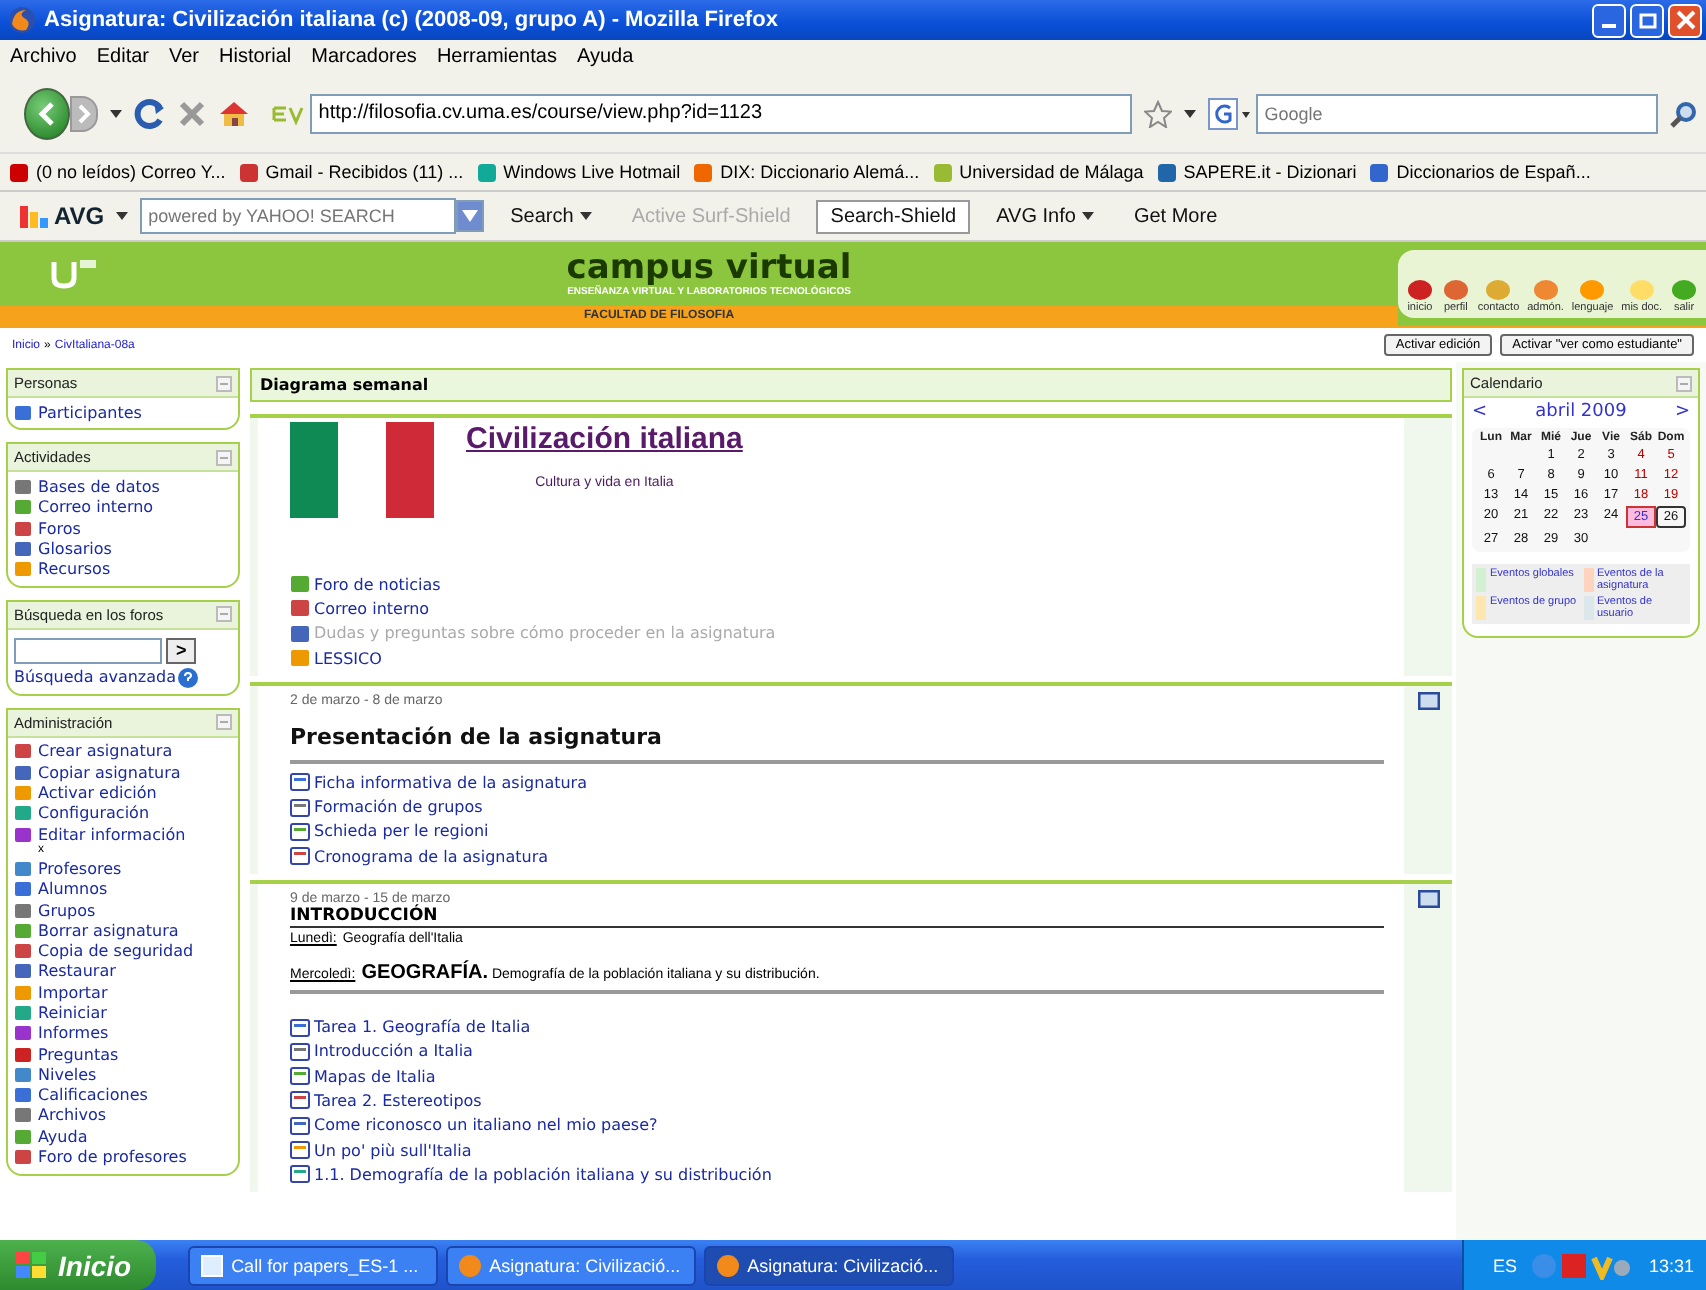 The width and height of the screenshot is (1706, 1290). I want to click on minimize-button, so click(1609, 20).